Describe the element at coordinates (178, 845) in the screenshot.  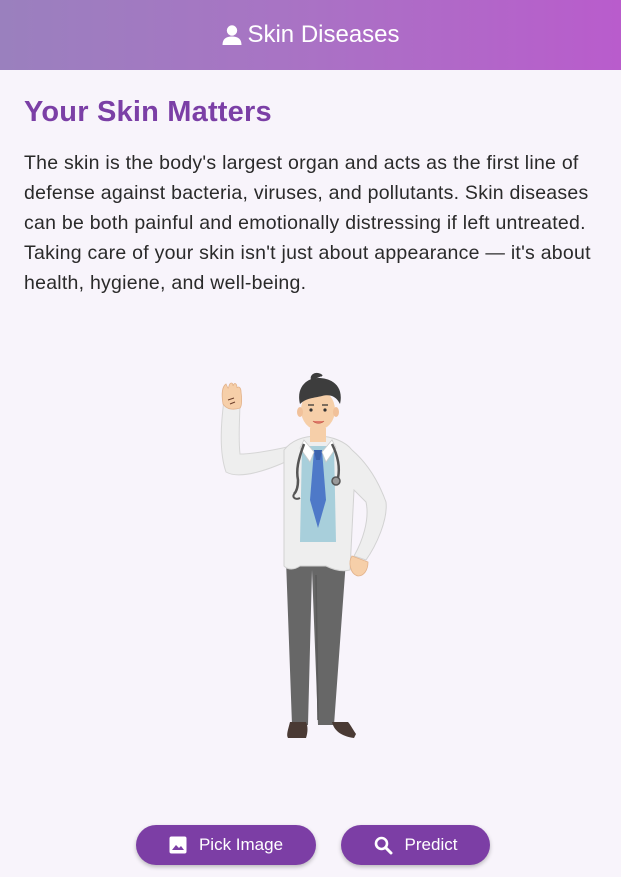
I see `image-icon` at that location.